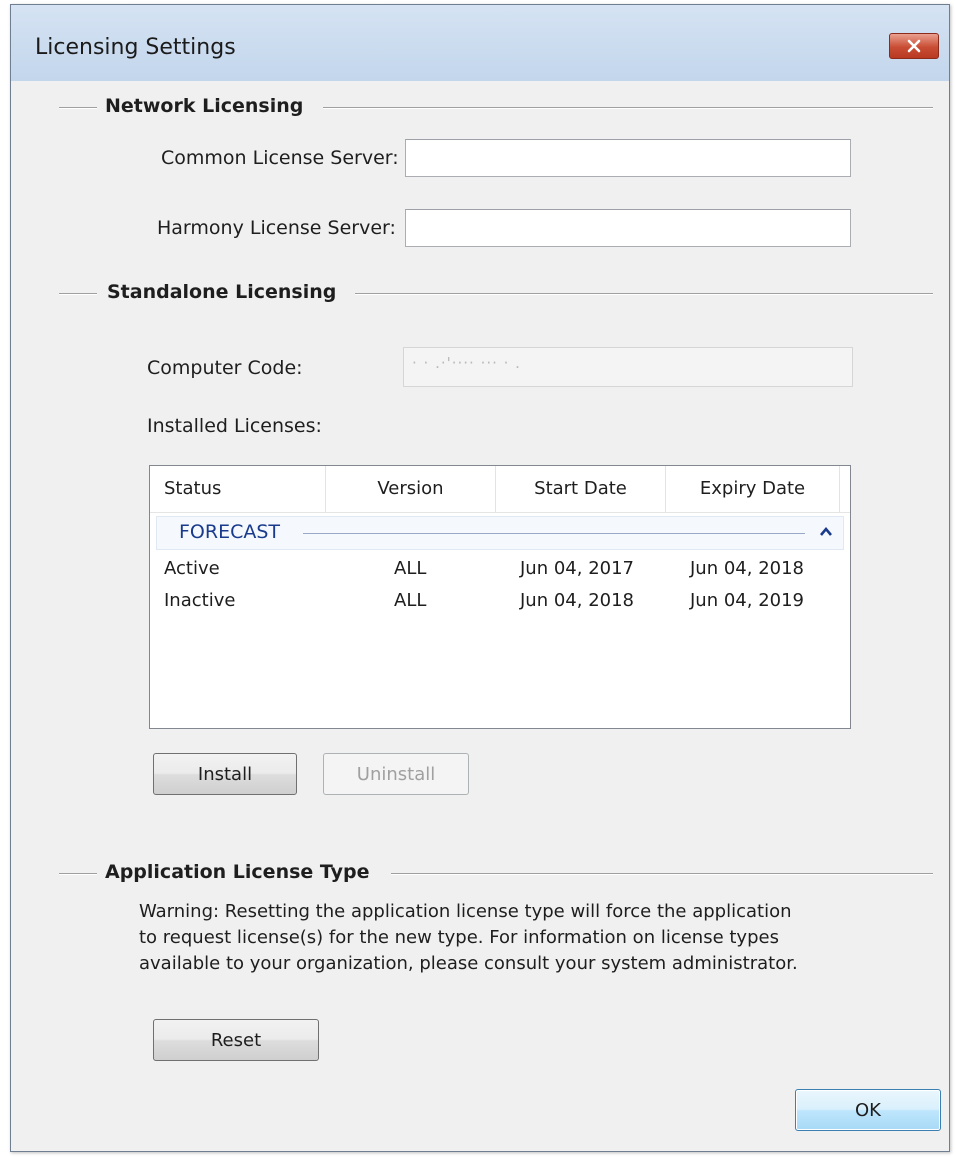 Image resolution: width=956 pixels, height=1159 pixels. I want to click on standalone-licensing-title: Standalone Licensing, so click(222, 292).